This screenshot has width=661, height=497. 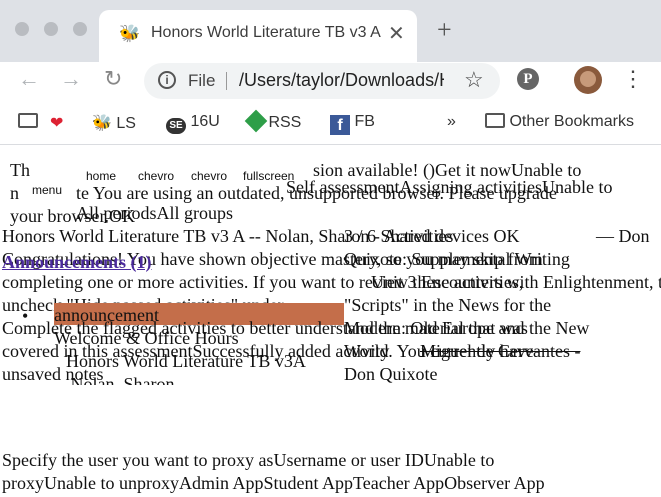 I want to click on forward-arrow-icon: →, so click(x=71, y=79).